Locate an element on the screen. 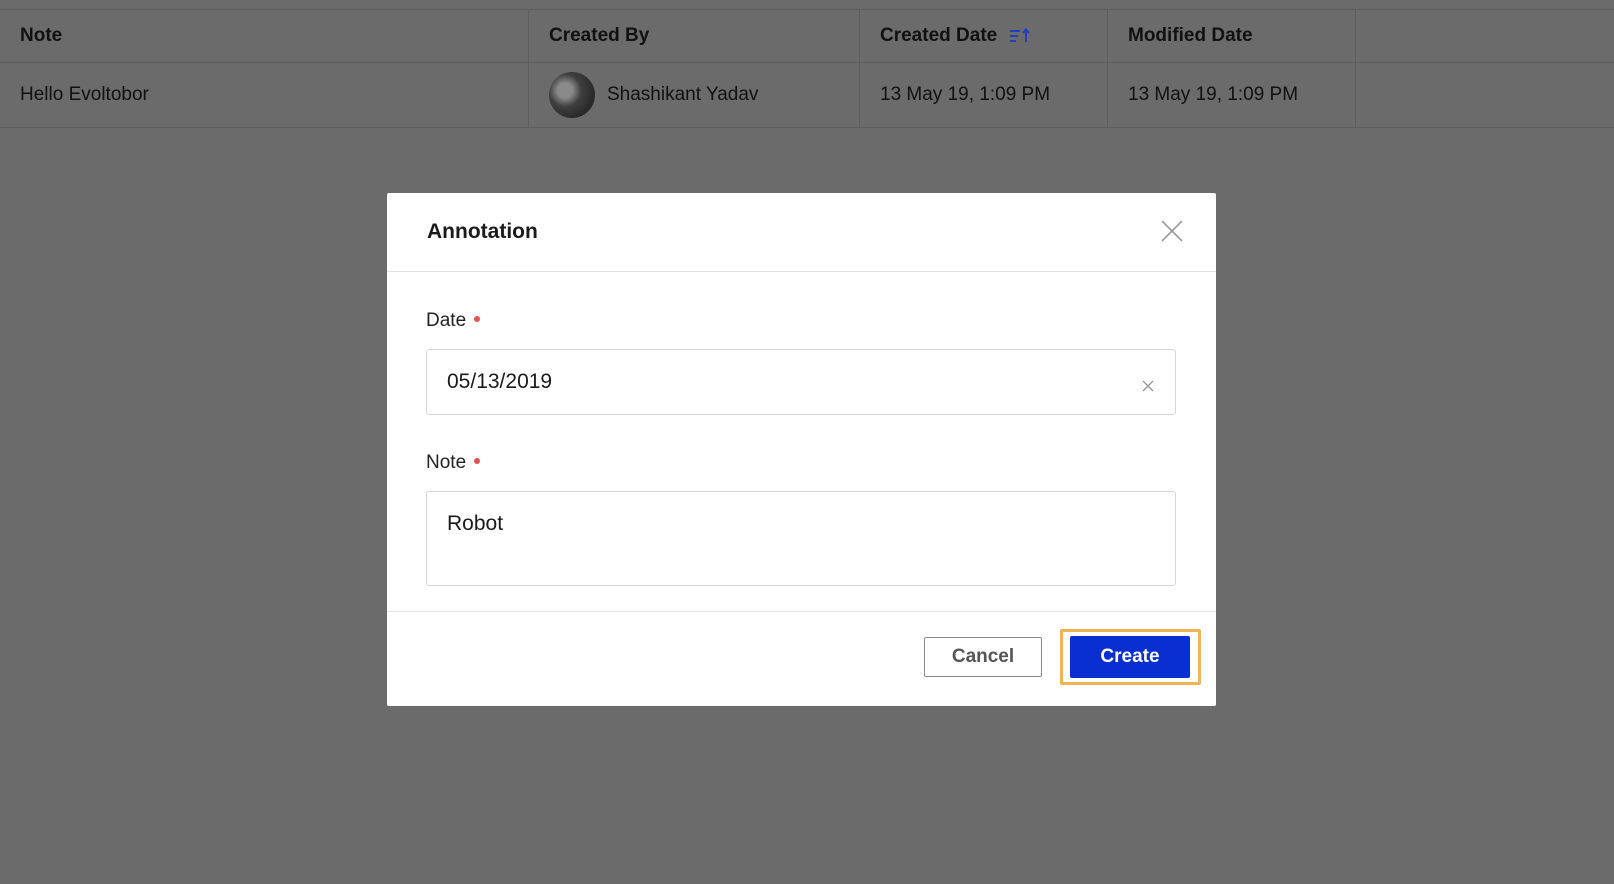 The width and height of the screenshot is (1614, 884). note-label: Note is located at coordinates (453, 463).